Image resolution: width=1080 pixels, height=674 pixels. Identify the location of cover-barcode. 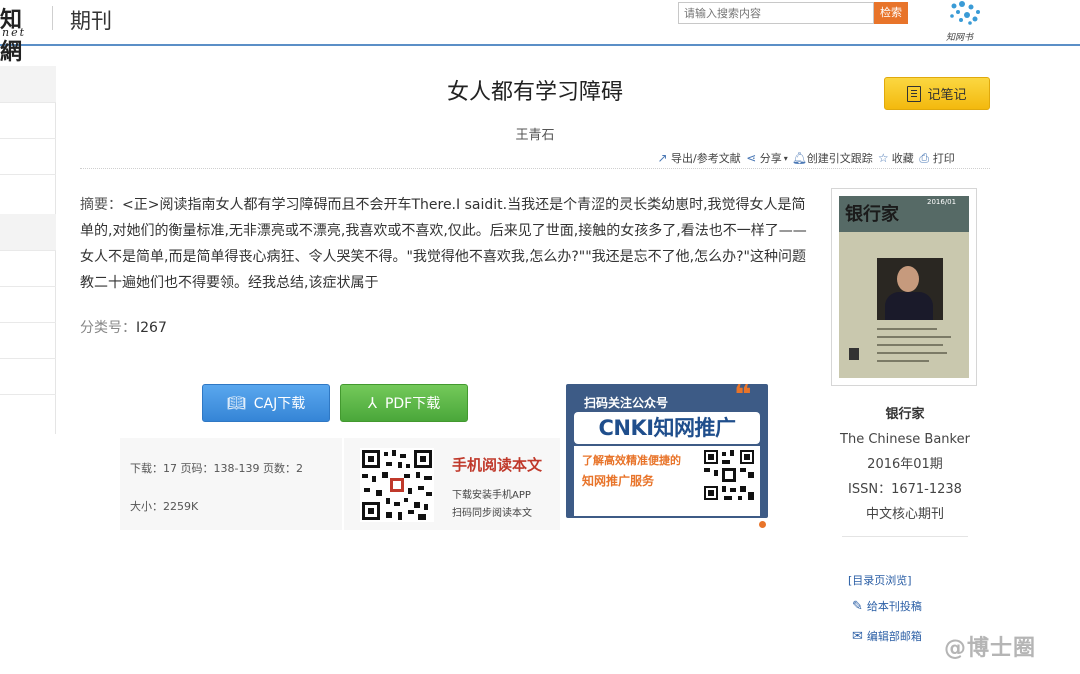
(854, 354).